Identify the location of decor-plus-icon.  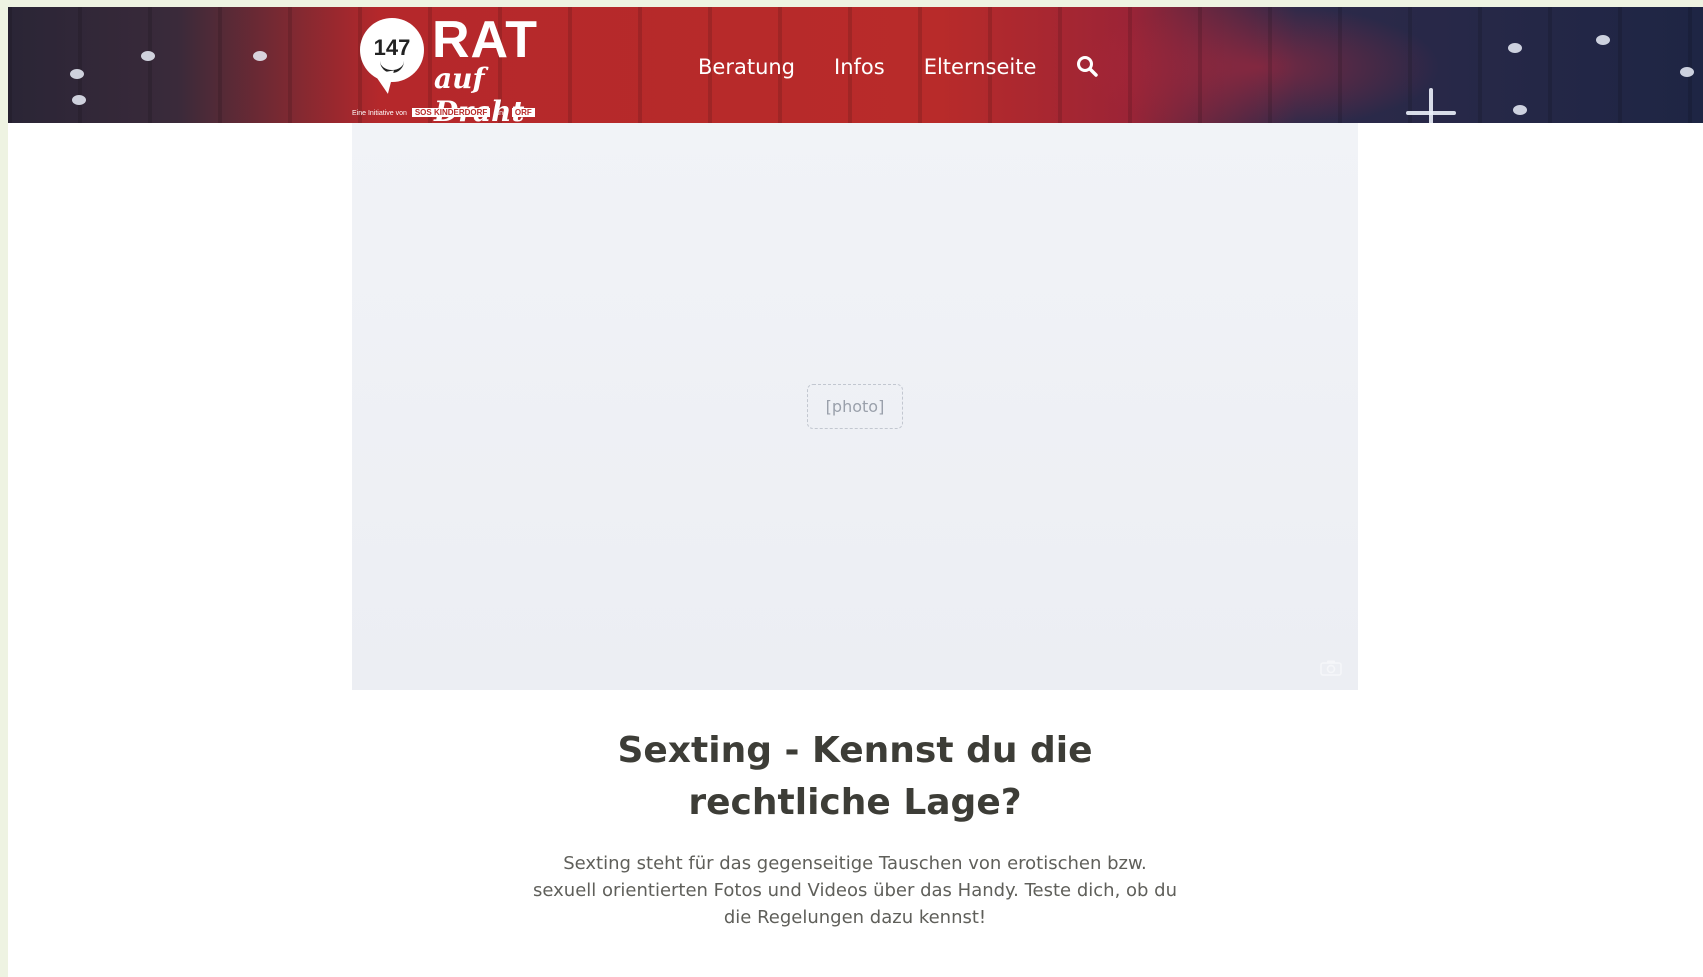
(1431, 105).